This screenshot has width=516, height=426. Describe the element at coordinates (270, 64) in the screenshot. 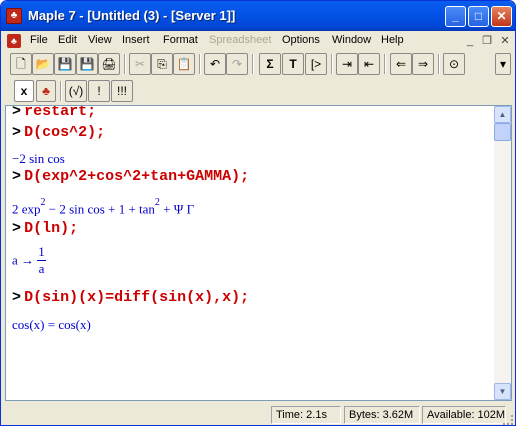

I see `sigma-icon: Σ` at that location.